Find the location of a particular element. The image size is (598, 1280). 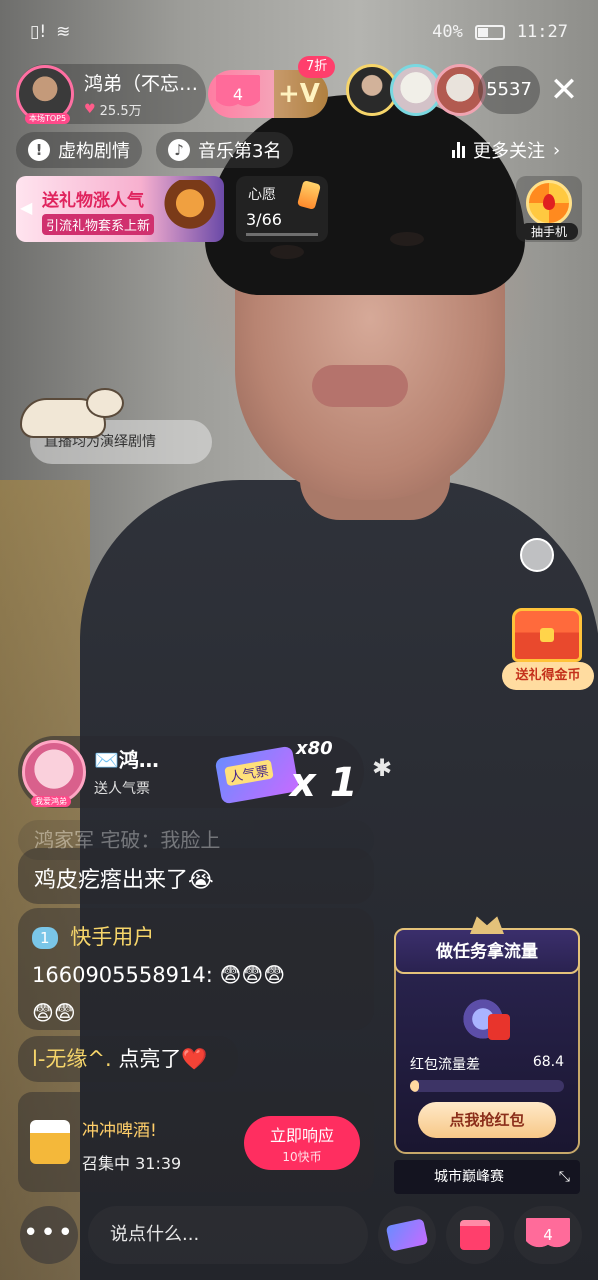

status-bar: ▯! ≋ 40% 11:27 is located at coordinates (299, 32).